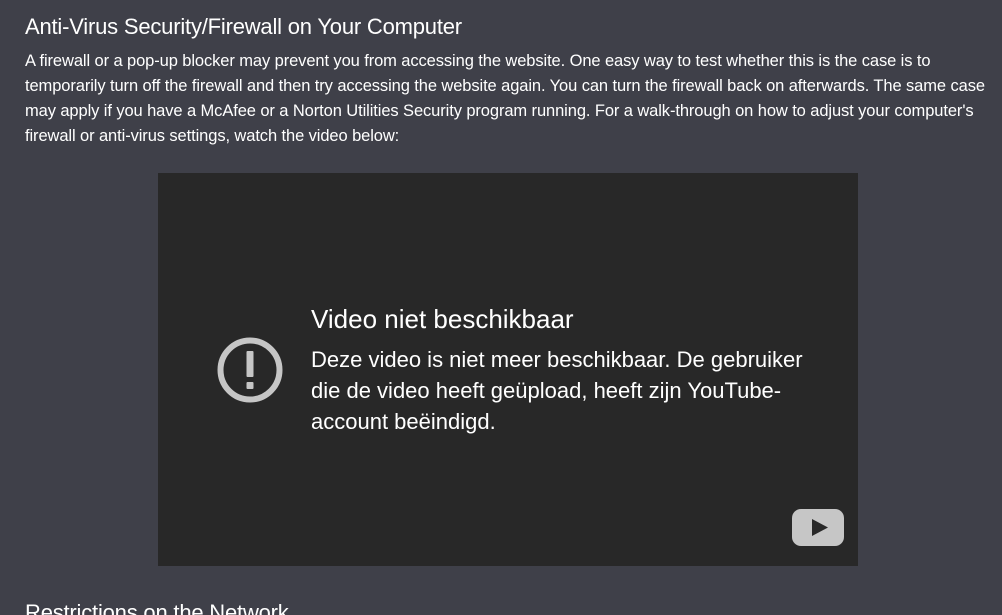  What do you see at coordinates (442, 319) in the screenshot?
I see `video-error-title: Video niet beschikbaar` at bounding box center [442, 319].